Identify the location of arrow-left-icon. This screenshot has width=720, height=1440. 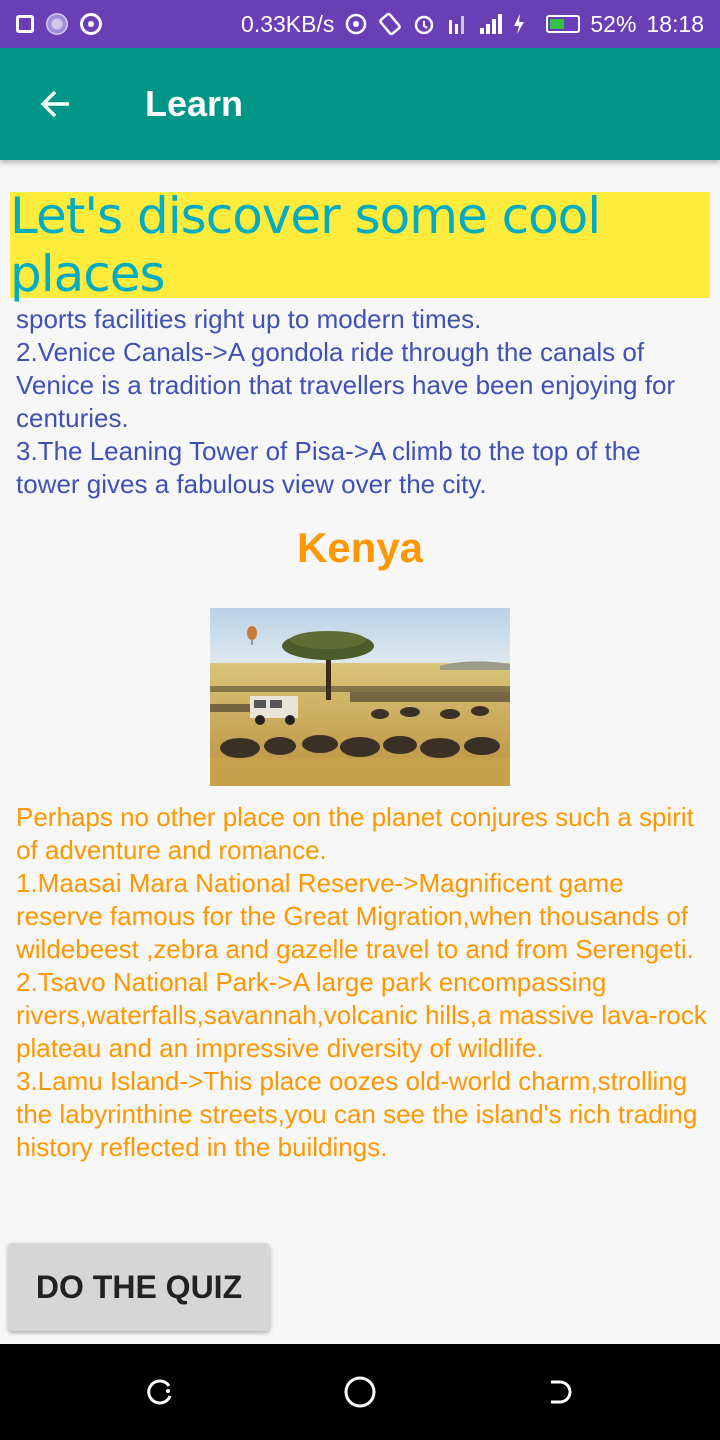
(54, 104).